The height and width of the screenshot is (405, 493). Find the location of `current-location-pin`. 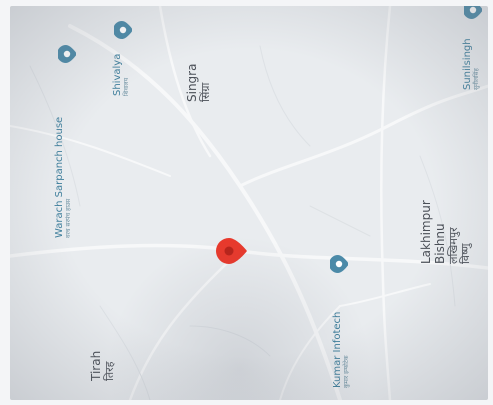

current-location-pin is located at coordinates (232, 253).